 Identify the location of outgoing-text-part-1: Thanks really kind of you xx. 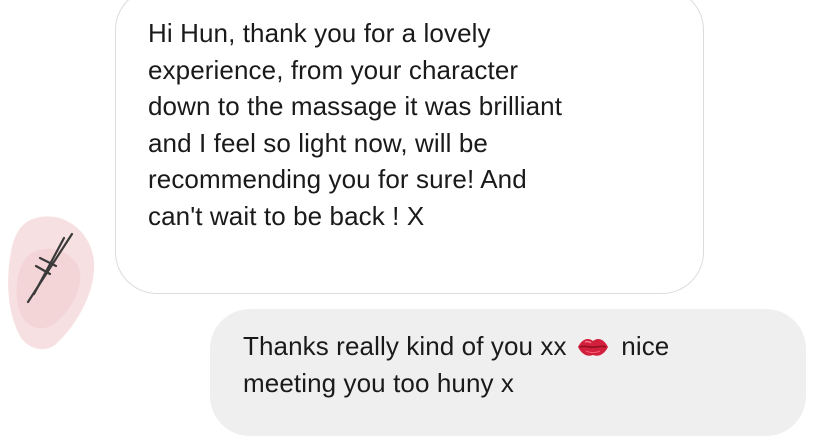
(408, 346).